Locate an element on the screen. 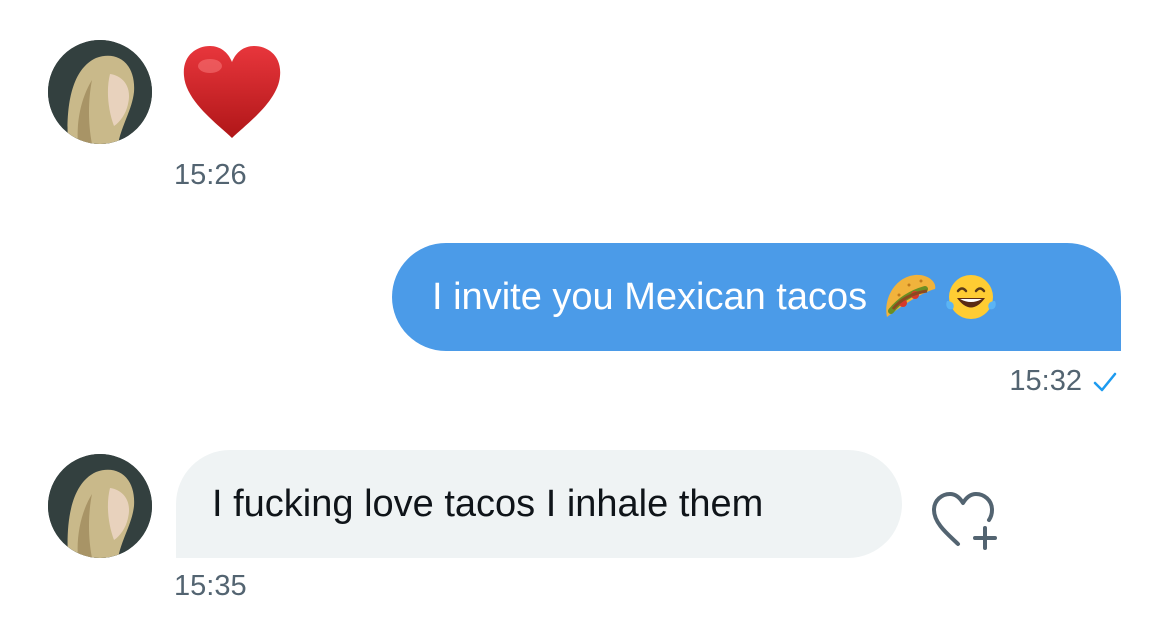 This screenshot has width=1170, height=630. message-timestamp: 15:26 is located at coordinates (210, 175).